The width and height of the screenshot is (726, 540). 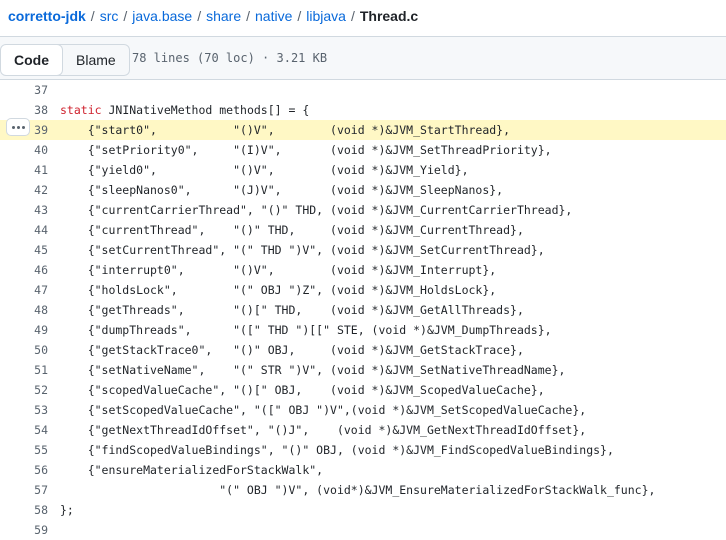 What do you see at coordinates (24, 450) in the screenshot?
I see `line-number: 55` at bounding box center [24, 450].